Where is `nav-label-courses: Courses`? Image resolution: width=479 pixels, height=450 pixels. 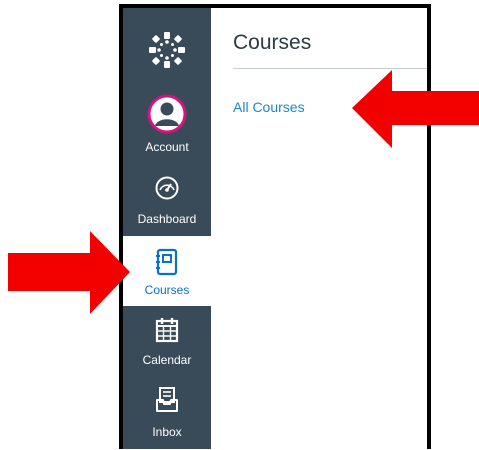 nav-label-courses: Courses is located at coordinates (167, 290).